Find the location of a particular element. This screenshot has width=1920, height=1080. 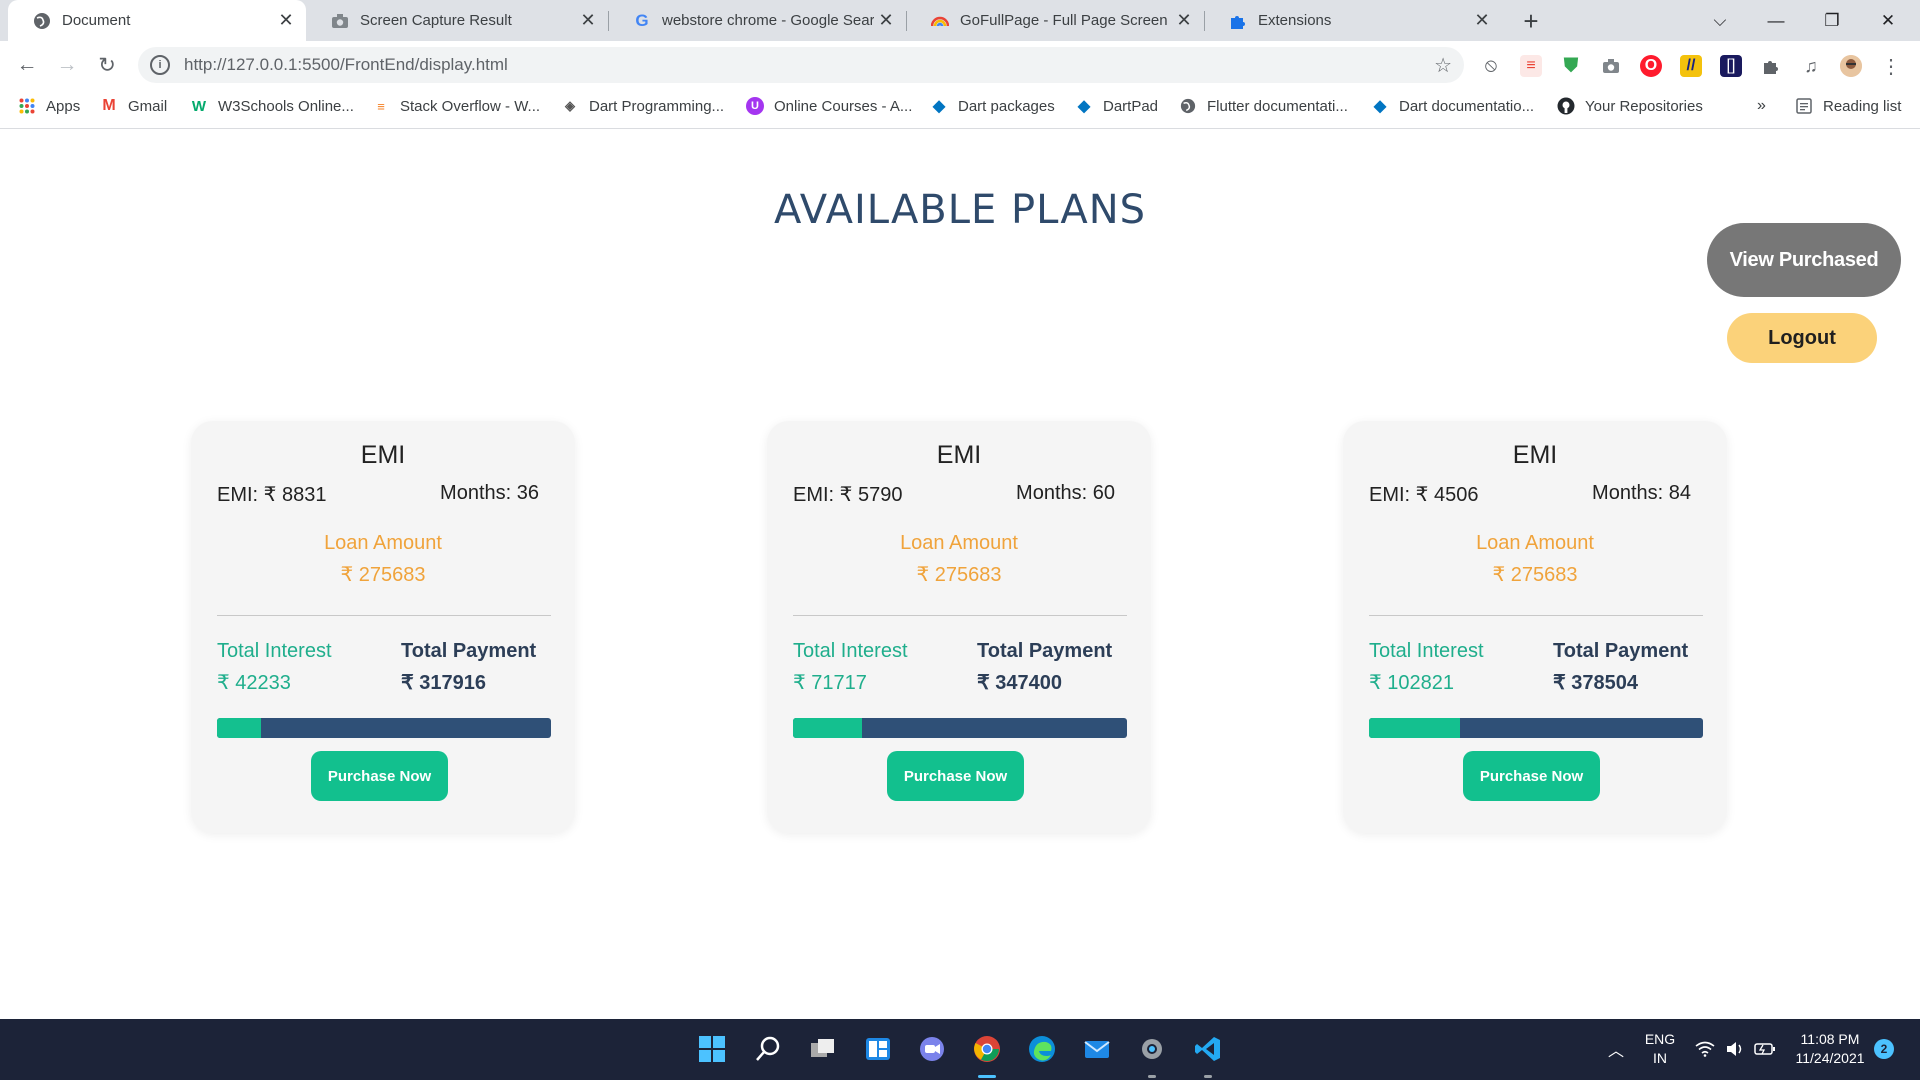

tab-google-search: G webstore chrome - Google Search ✕ is located at coordinates (757, 20).